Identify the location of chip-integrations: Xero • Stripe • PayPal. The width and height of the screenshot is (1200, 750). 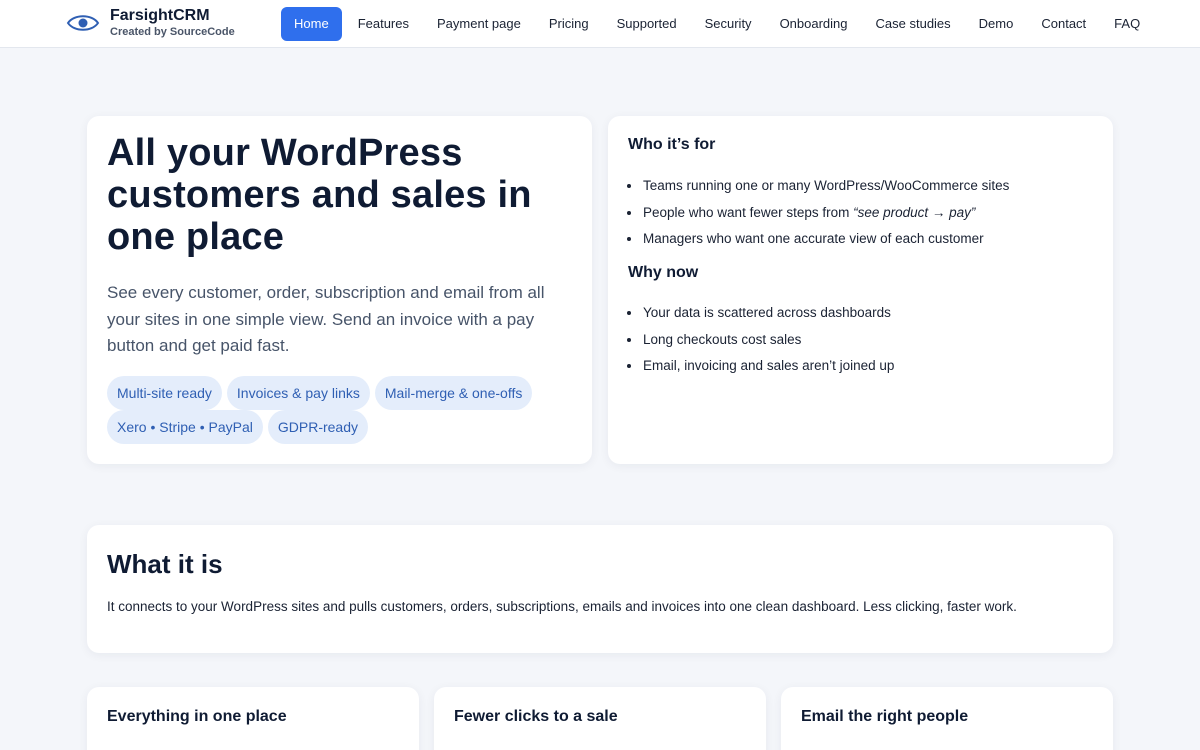
(185, 427).